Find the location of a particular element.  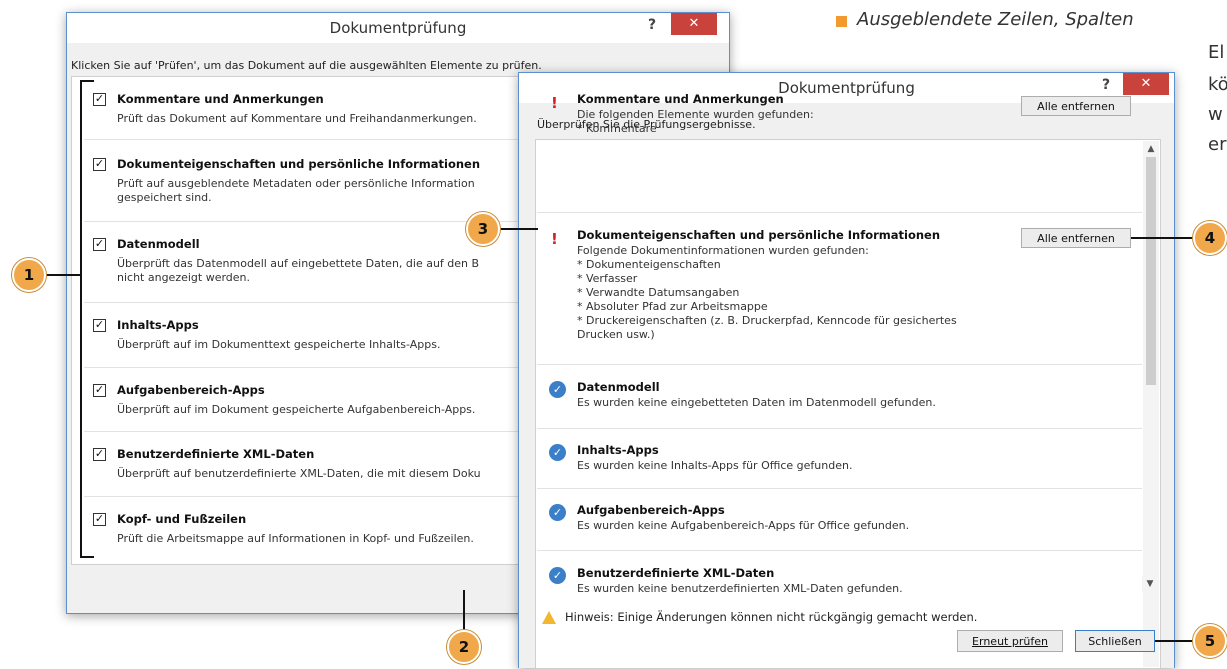

scroll-down-arrow: ▼ is located at coordinates (1150, 584).